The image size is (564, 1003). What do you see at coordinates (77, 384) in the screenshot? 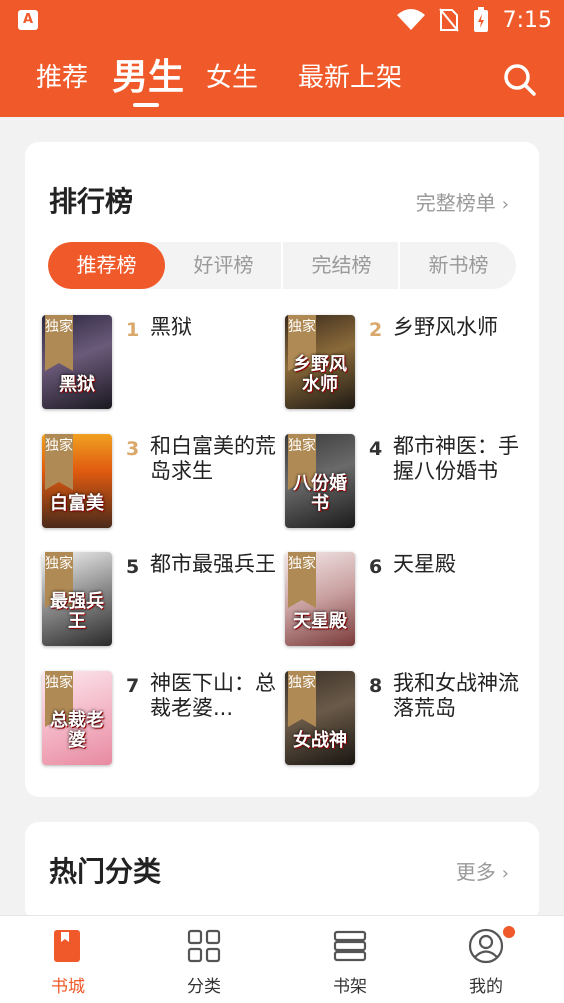
I see `cover-title: 黑狱` at bounding box center [77, 384].